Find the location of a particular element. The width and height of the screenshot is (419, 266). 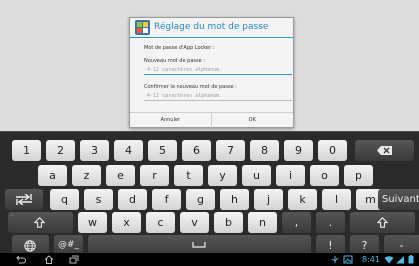

signal-icon is located at coordinates (400, 260).